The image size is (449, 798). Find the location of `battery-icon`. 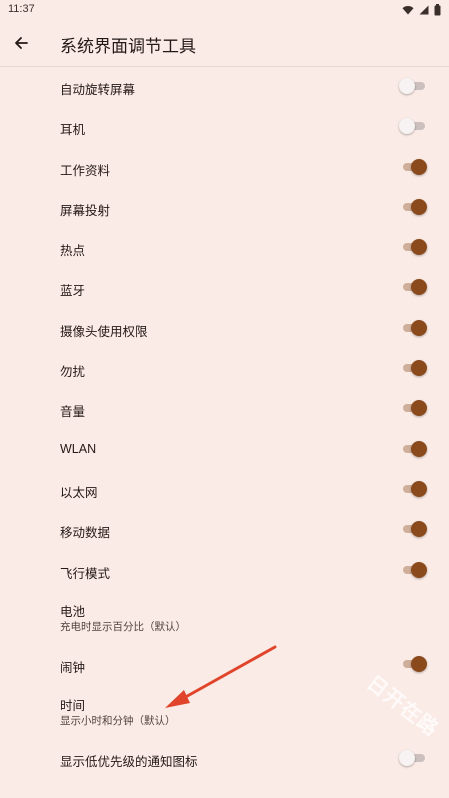

battery-icon is located at coordinates (437, 10).